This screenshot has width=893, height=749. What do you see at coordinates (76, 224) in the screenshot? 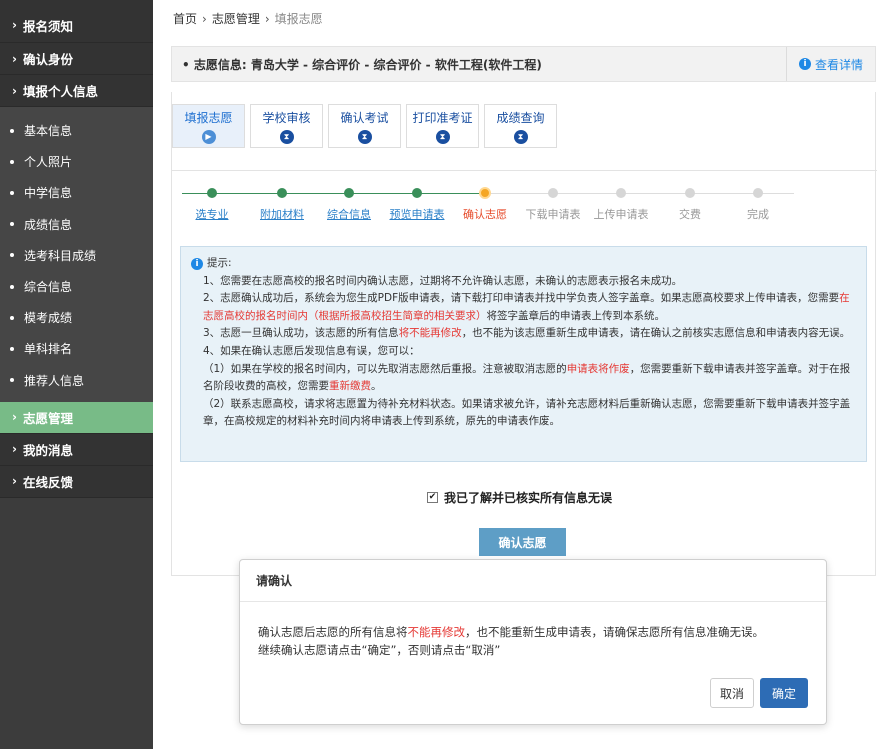
I see `sidebar-item-scores: 成绩信息` at bounding box center [76, 224].